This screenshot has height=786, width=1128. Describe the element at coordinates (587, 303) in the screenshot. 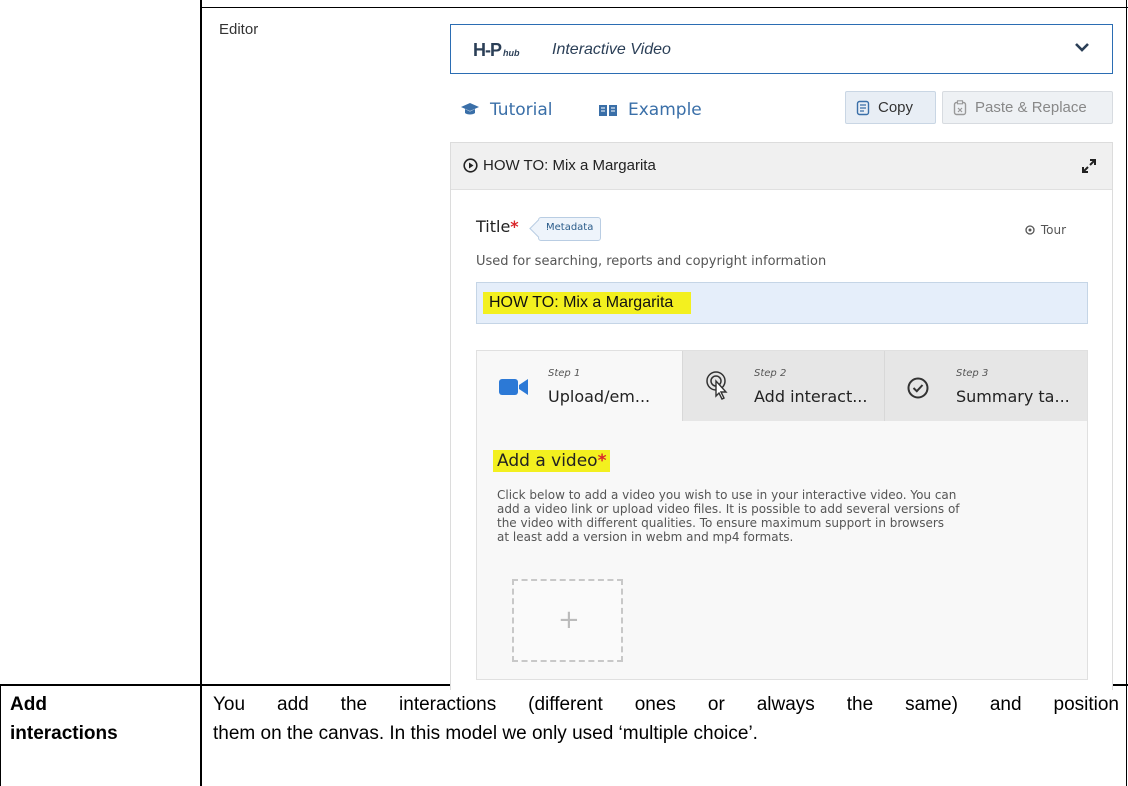

I see `title-input-value: HOW TO: Mix a Margarita` at that location.